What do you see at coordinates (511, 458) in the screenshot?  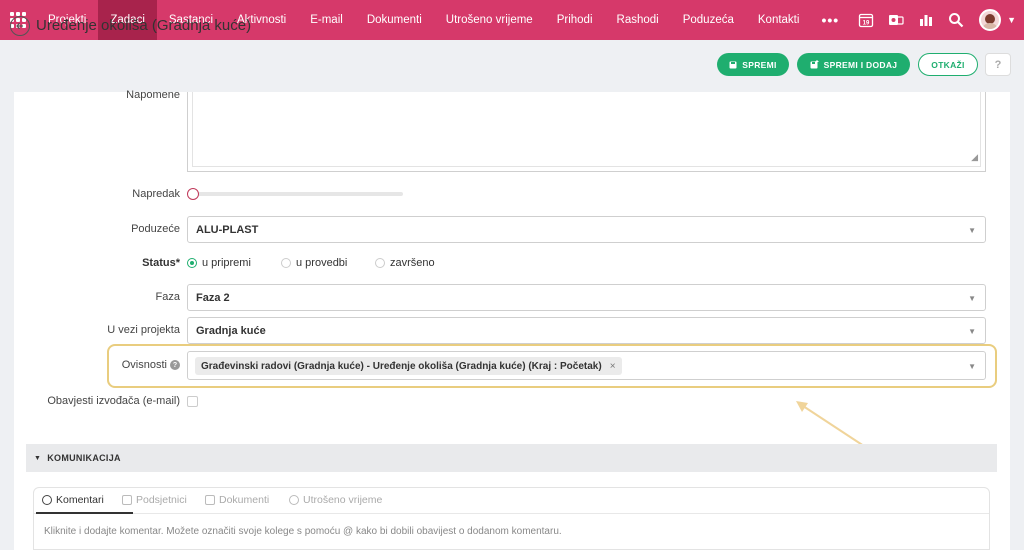 I see `communication-section-header: ▼ KOMUNIKACIJA` at bounding box center [511, 458].